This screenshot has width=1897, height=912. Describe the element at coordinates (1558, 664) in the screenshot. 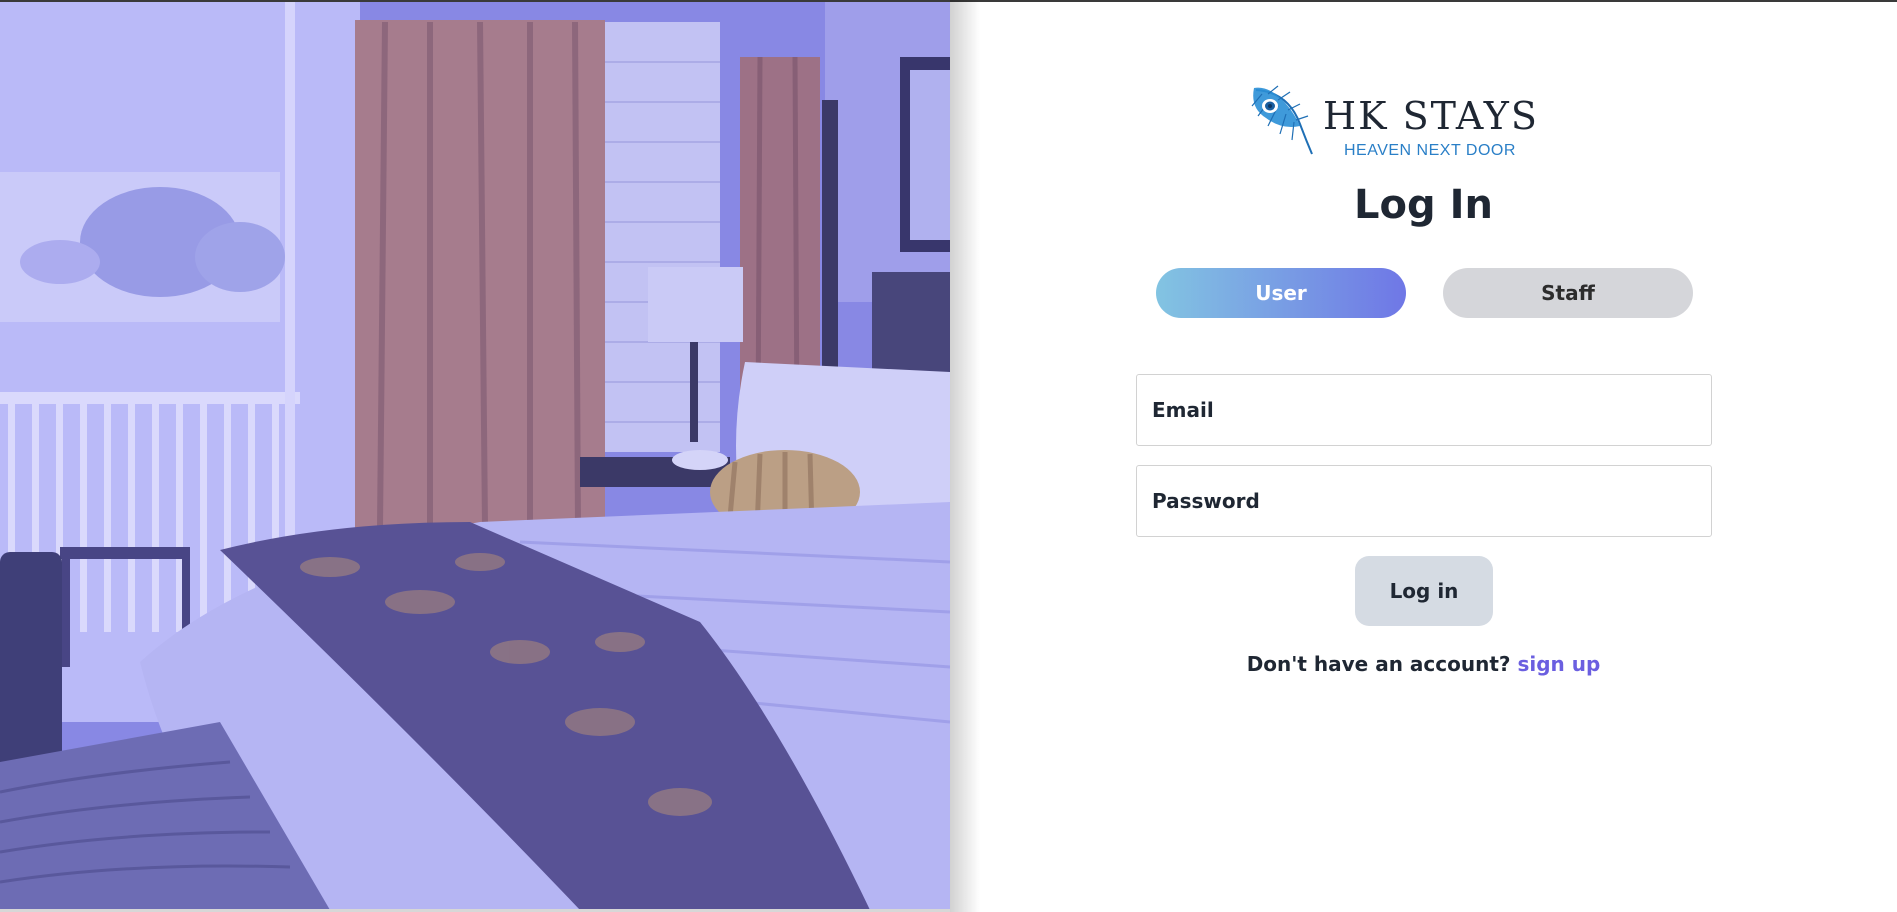

I see `signup-link: sign up` at that location.